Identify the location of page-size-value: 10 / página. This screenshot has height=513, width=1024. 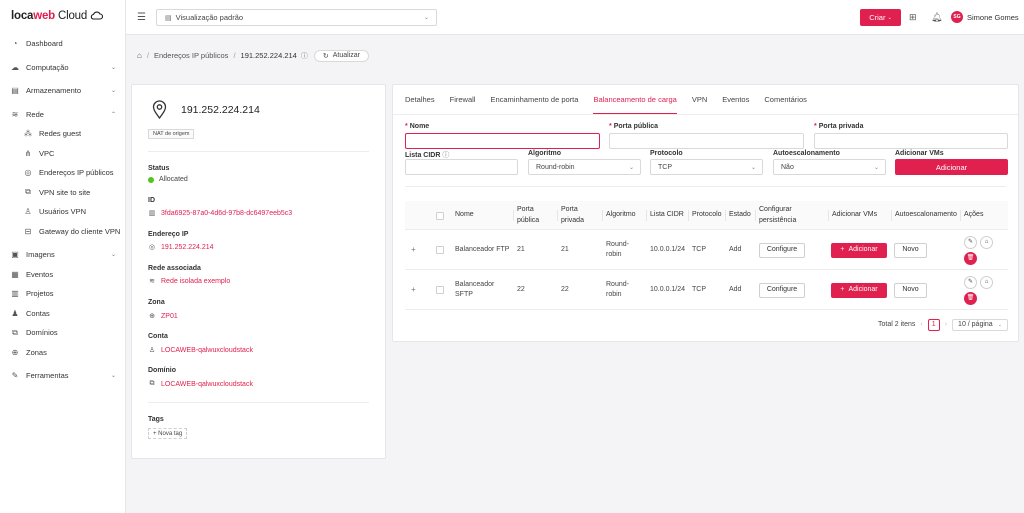
(975, 324).